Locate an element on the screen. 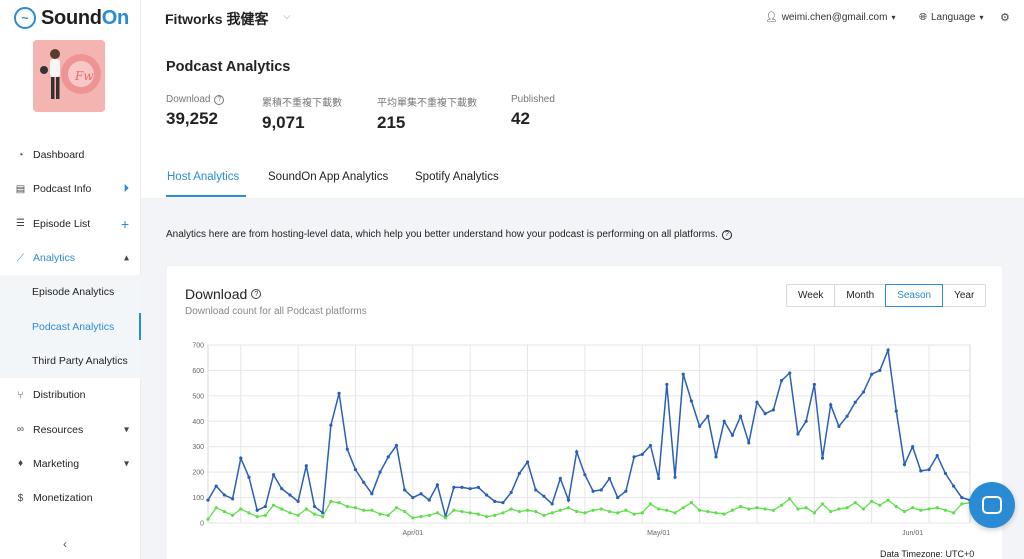  collapse-sidebar-chevron-left-icon: ‹ is located at coordinates (65, 544).